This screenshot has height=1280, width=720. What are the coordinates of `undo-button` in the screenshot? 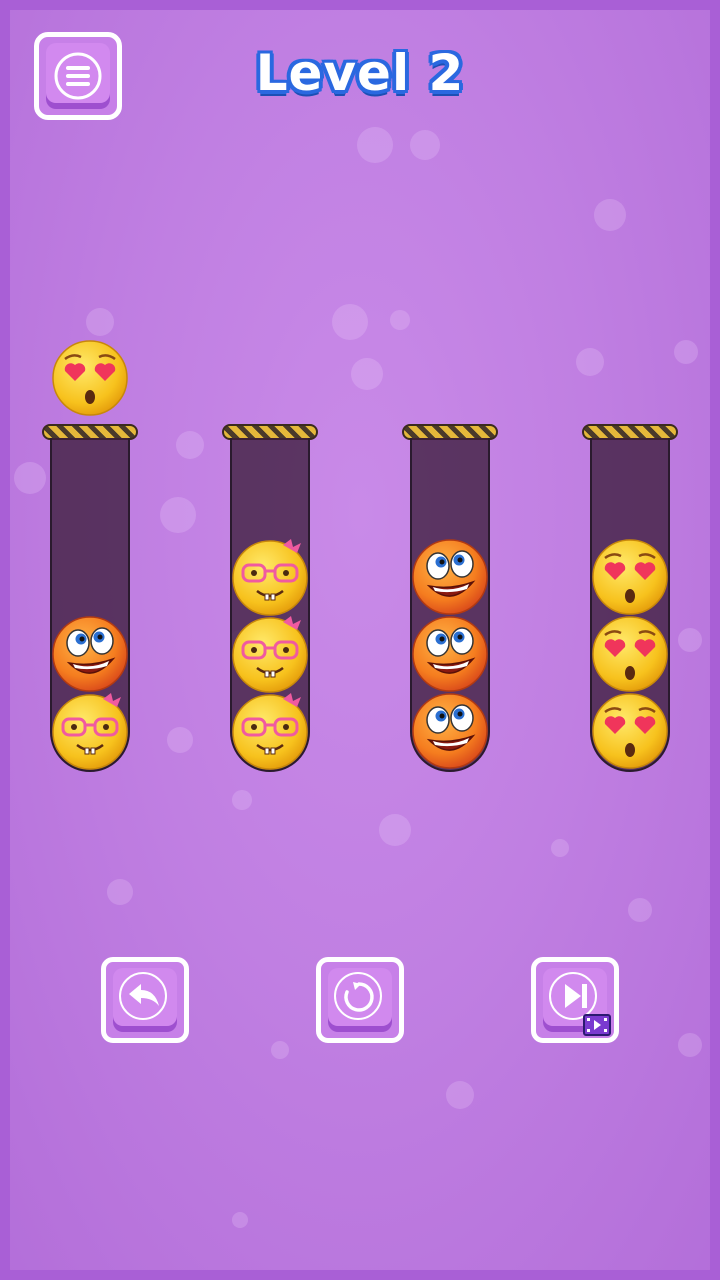 It's located at (145, 1000).